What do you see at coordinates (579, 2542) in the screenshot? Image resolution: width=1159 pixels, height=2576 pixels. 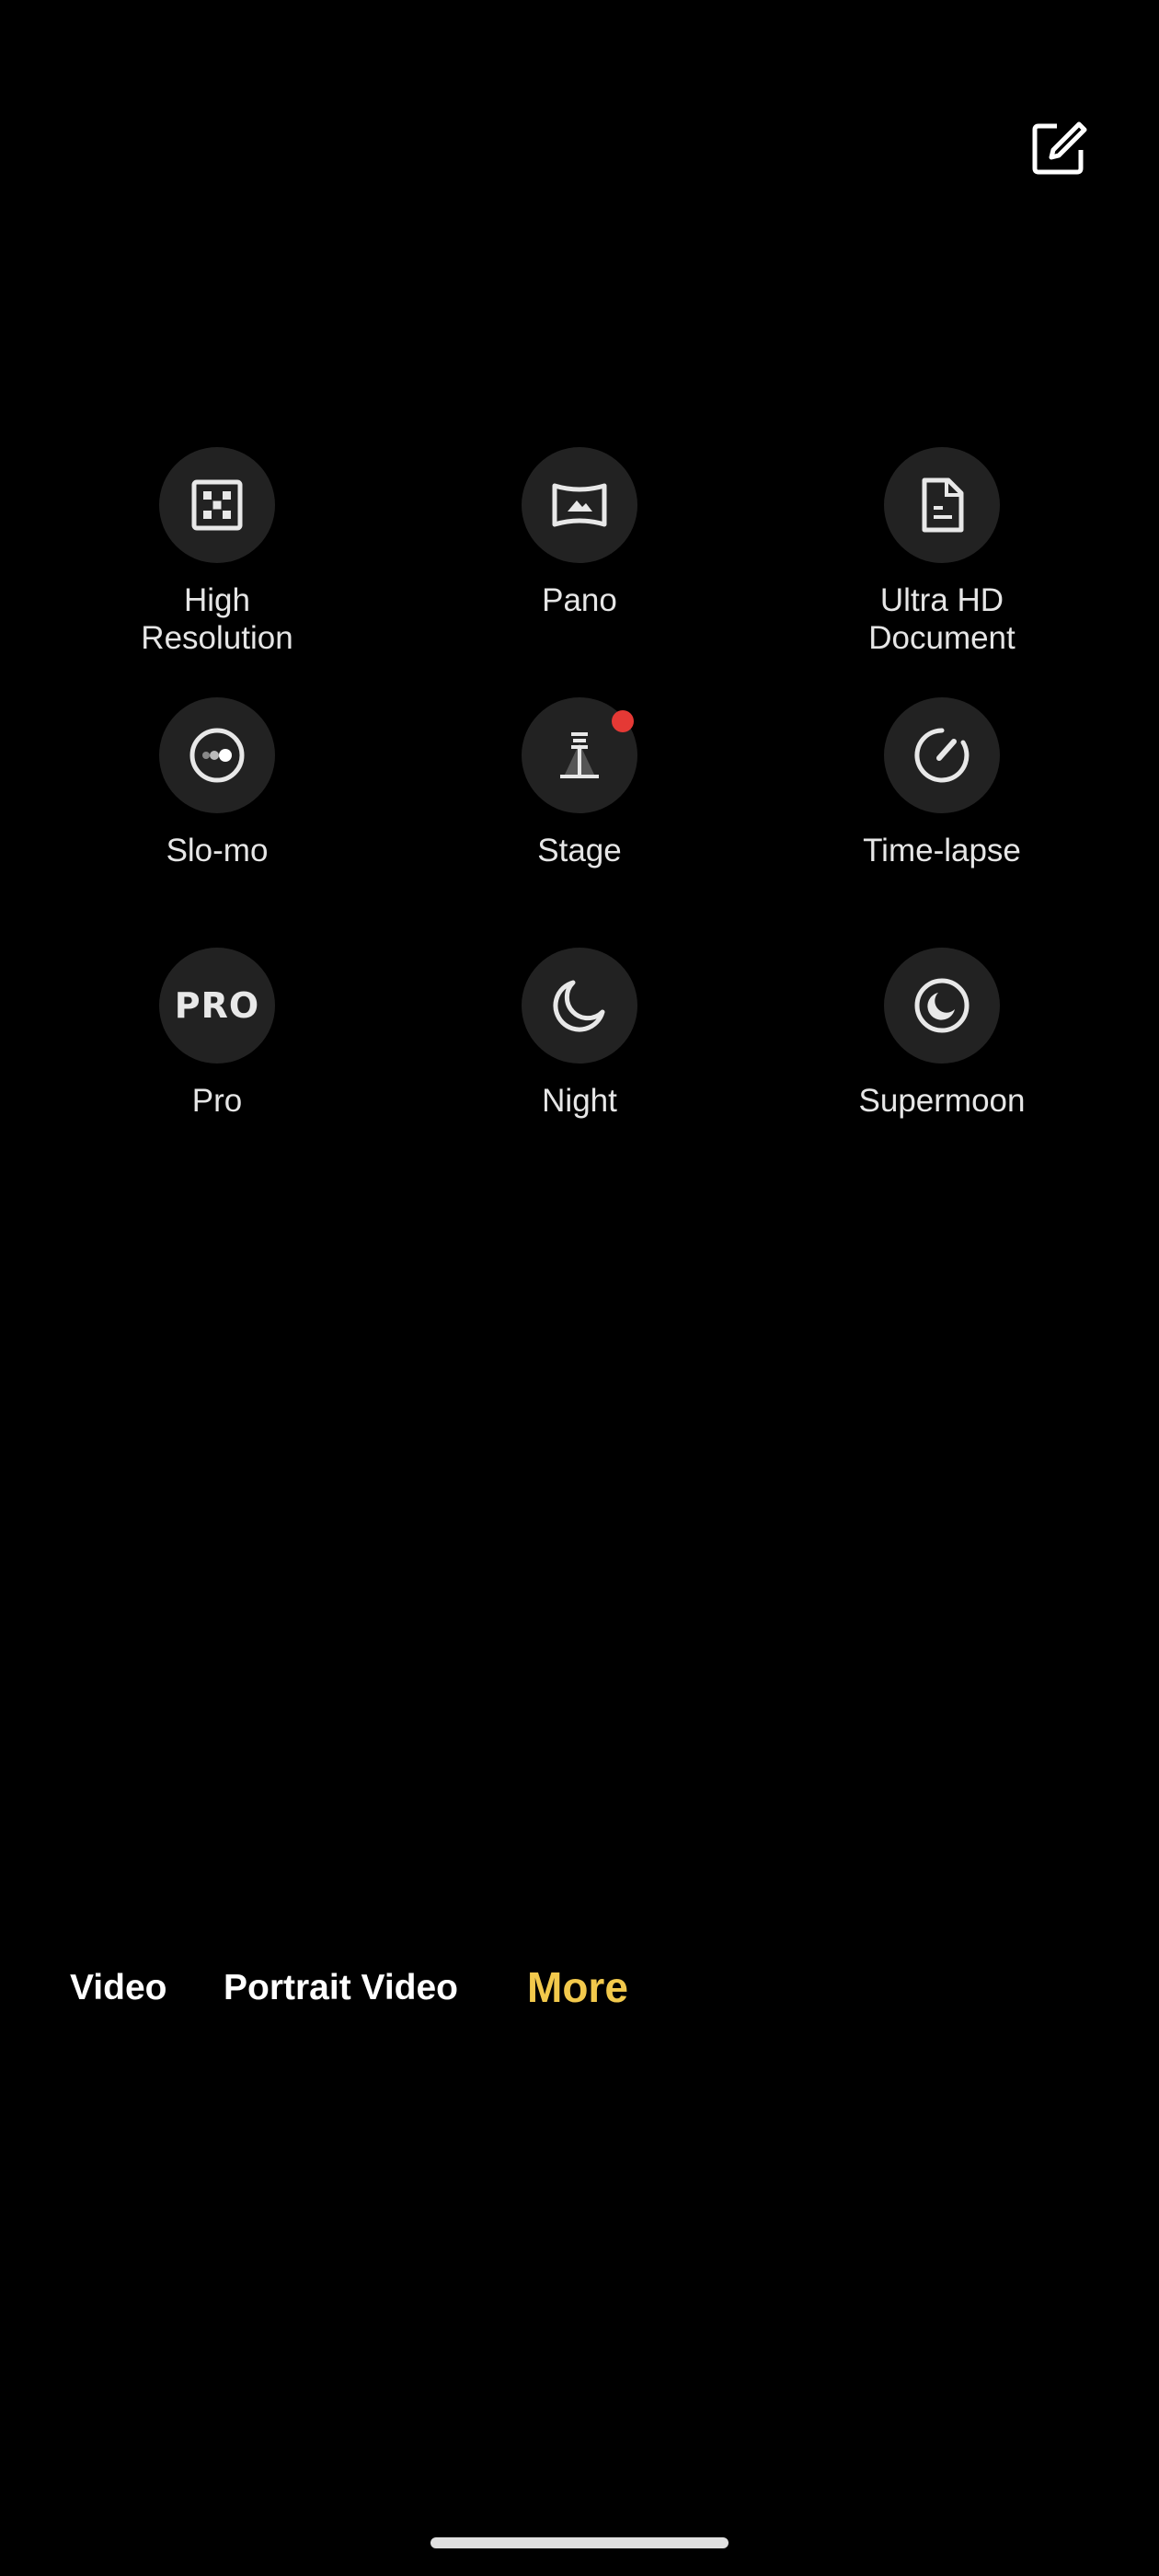 I see `home-indicator` at bounding box center [579, 2542].